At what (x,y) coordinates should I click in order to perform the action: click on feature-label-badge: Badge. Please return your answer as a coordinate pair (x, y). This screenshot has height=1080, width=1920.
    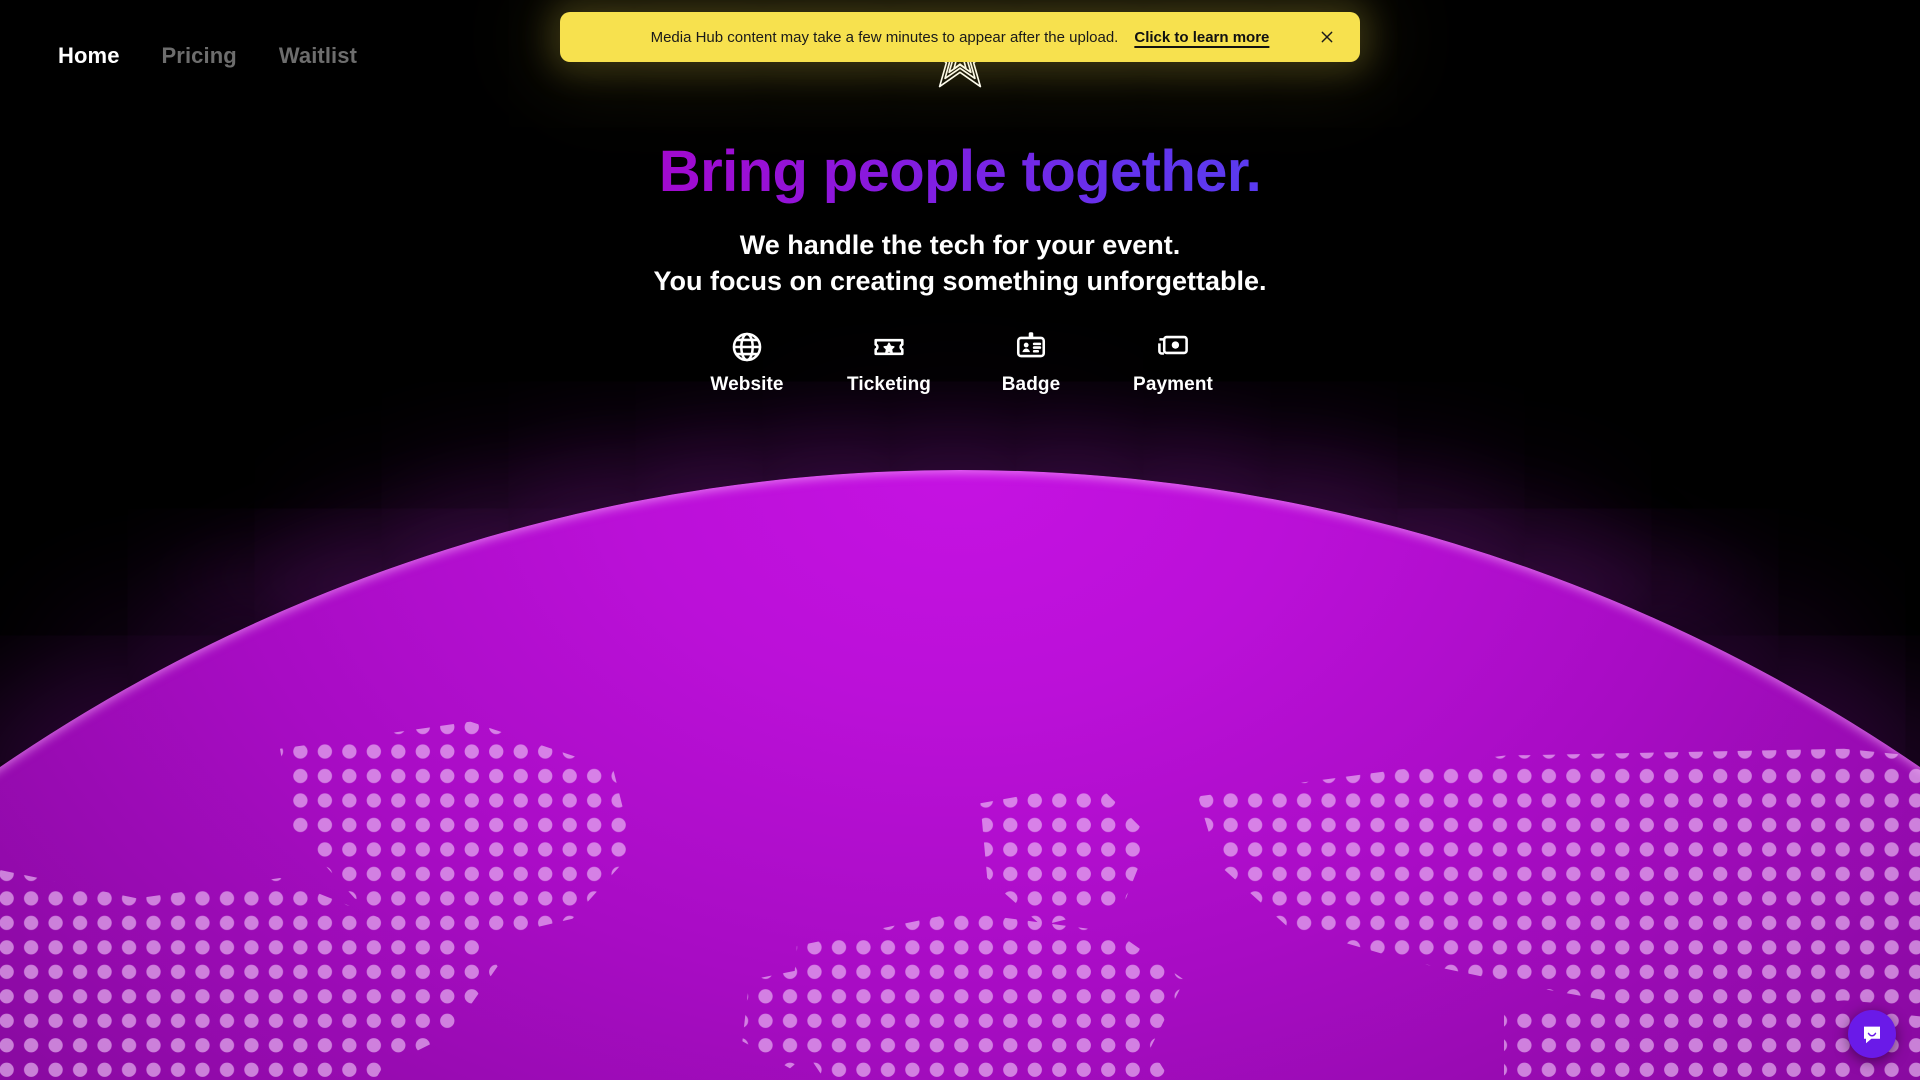
    Looking at the image, I should click on (1031, 384).